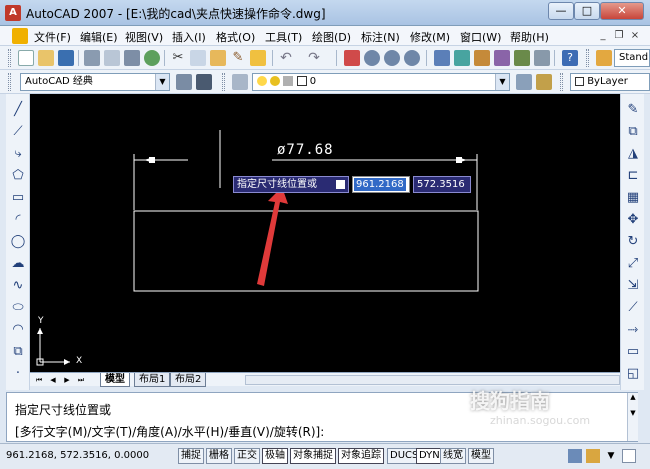 This screenshot has height=469, width=650. Describe the element at coordinates (18, 176) in the screenshot. I see `polygon-icon: ⬠` at that location.